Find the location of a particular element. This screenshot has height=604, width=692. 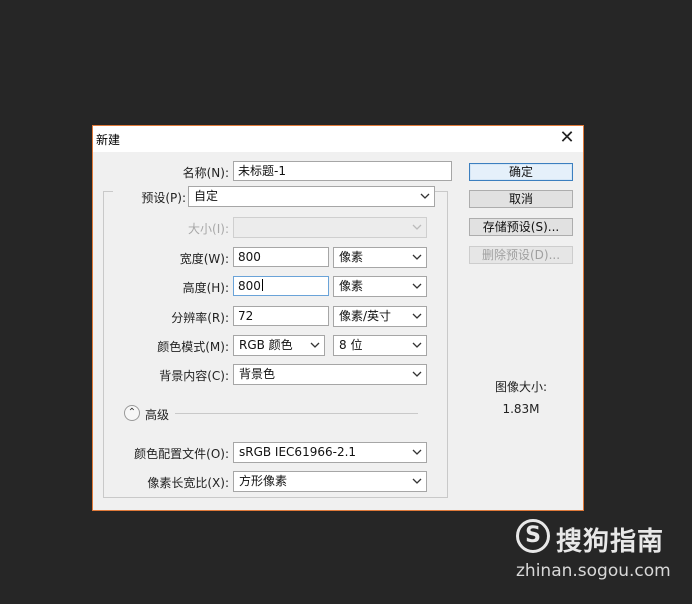

color-profile-select: sRGB IEC61966-2.1 is located at coordinates (330, 452).